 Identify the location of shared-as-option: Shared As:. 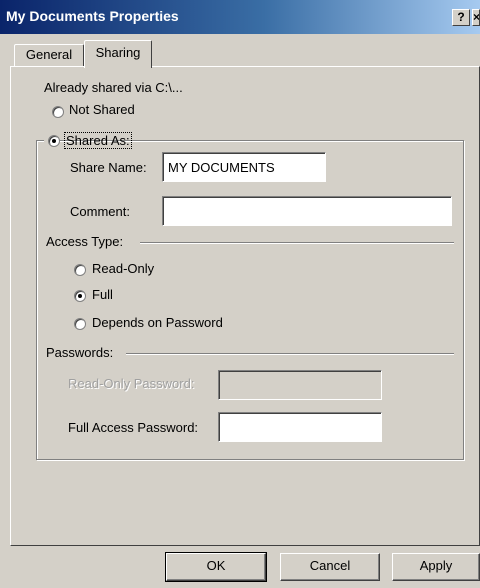
(88, 141).